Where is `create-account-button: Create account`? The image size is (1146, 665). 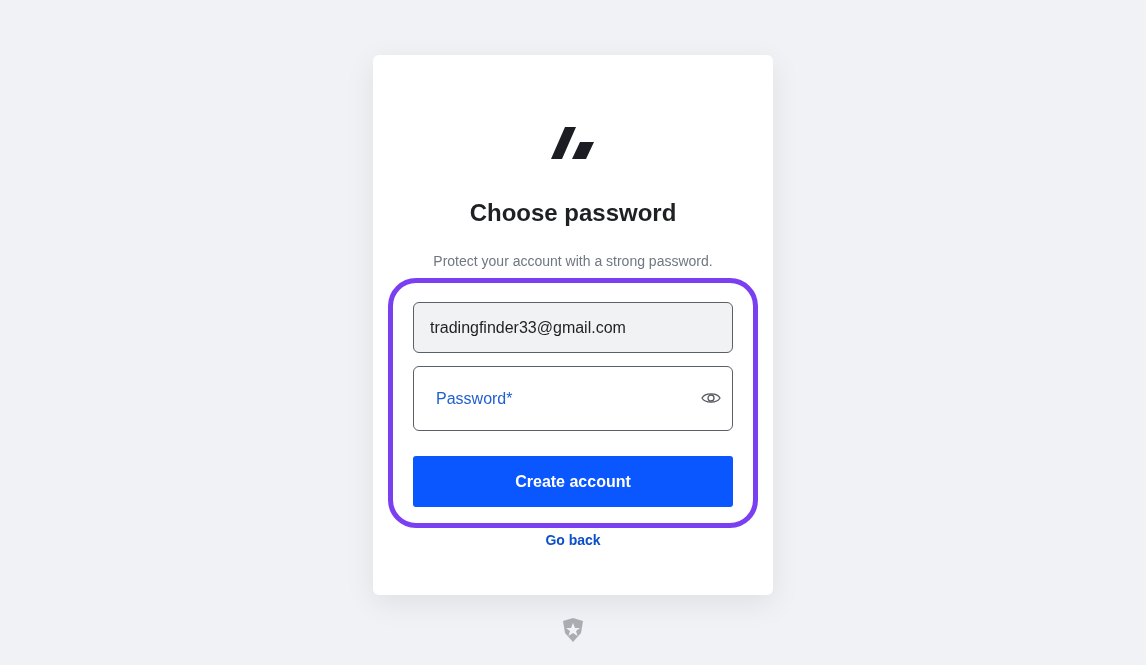
create-account-button: Create account is located at coordinates (573, 481).